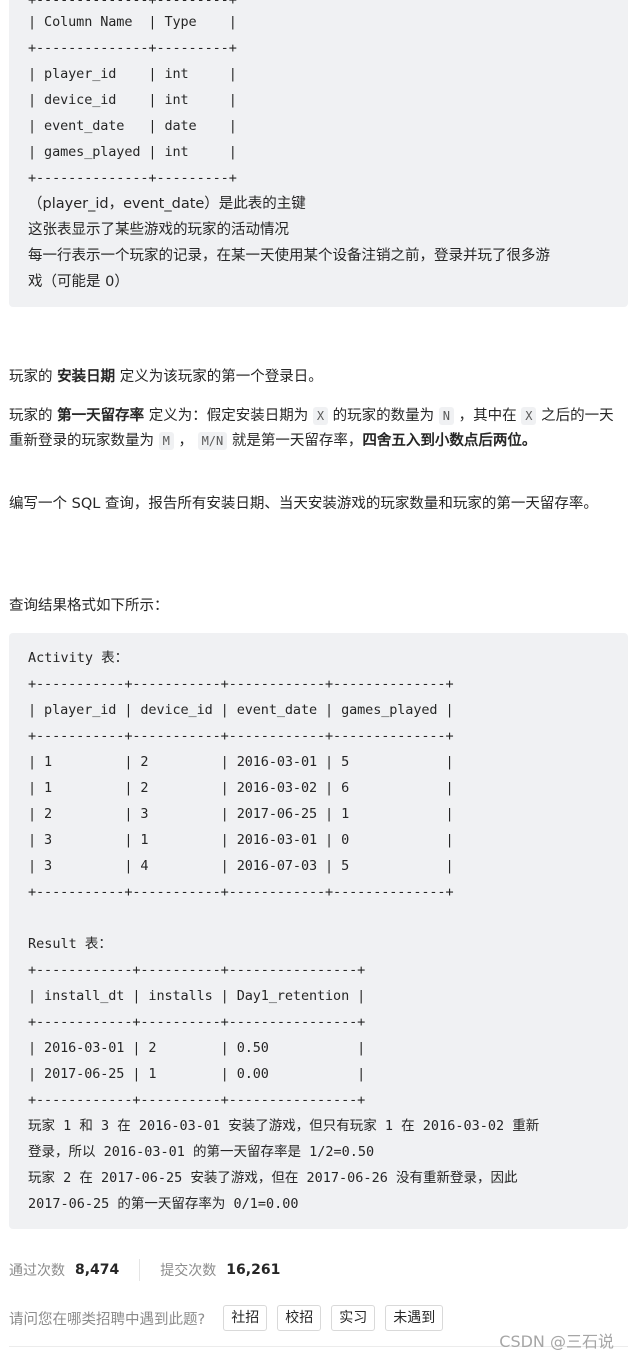  What do you see at coordinates (140, 1270) in the screenshot?
I see `stats-divider` at bounding box center [140, 1270].